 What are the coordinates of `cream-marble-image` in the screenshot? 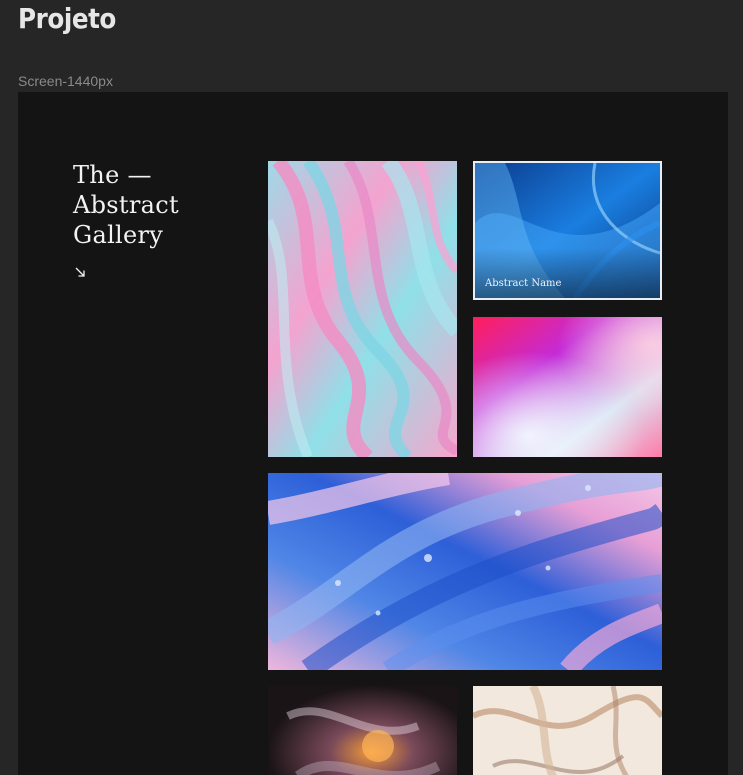 It's located at (567, 730).